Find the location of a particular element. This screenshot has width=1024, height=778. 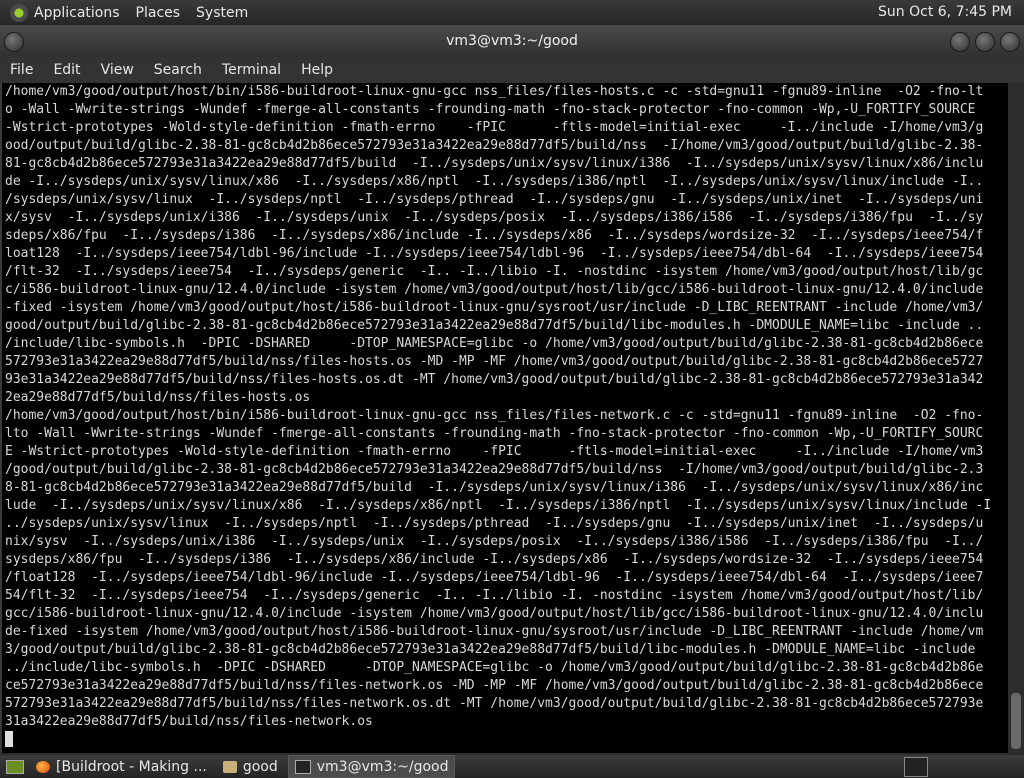

terminal-menubar: File Edit View Search Terminal Help is located at coordinates (512, 70).